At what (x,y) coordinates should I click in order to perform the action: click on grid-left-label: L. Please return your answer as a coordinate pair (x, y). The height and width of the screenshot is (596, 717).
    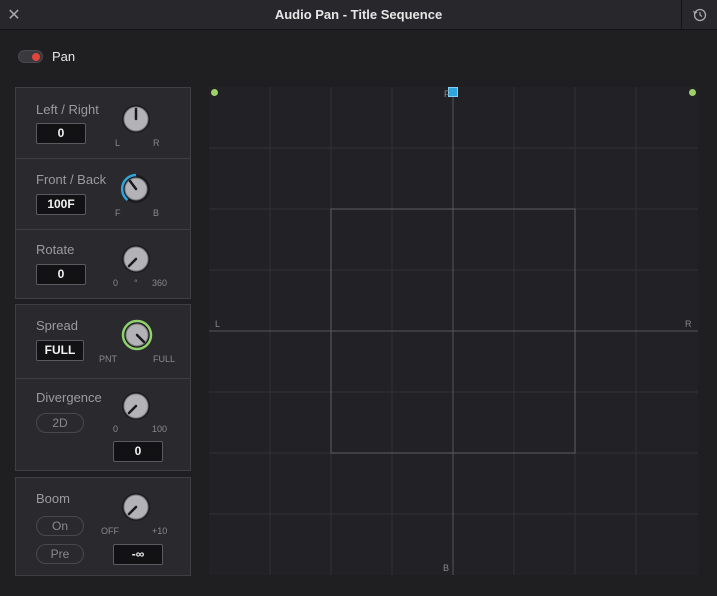
    Looking at the image, I should click on (218, 324).